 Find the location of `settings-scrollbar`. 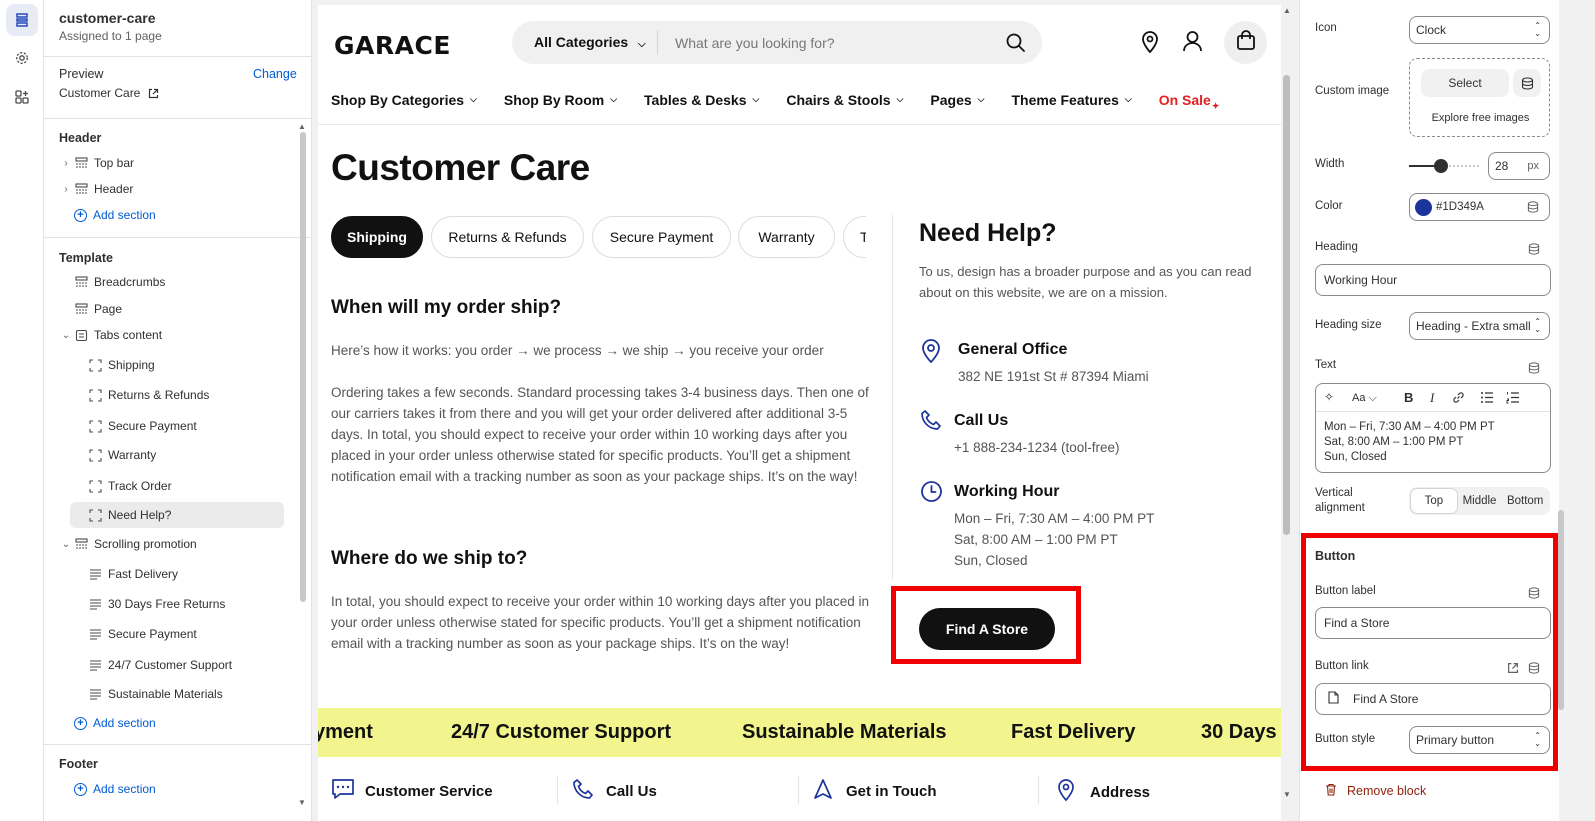

settings-scrollbar is located at coordinates (1561, 610).